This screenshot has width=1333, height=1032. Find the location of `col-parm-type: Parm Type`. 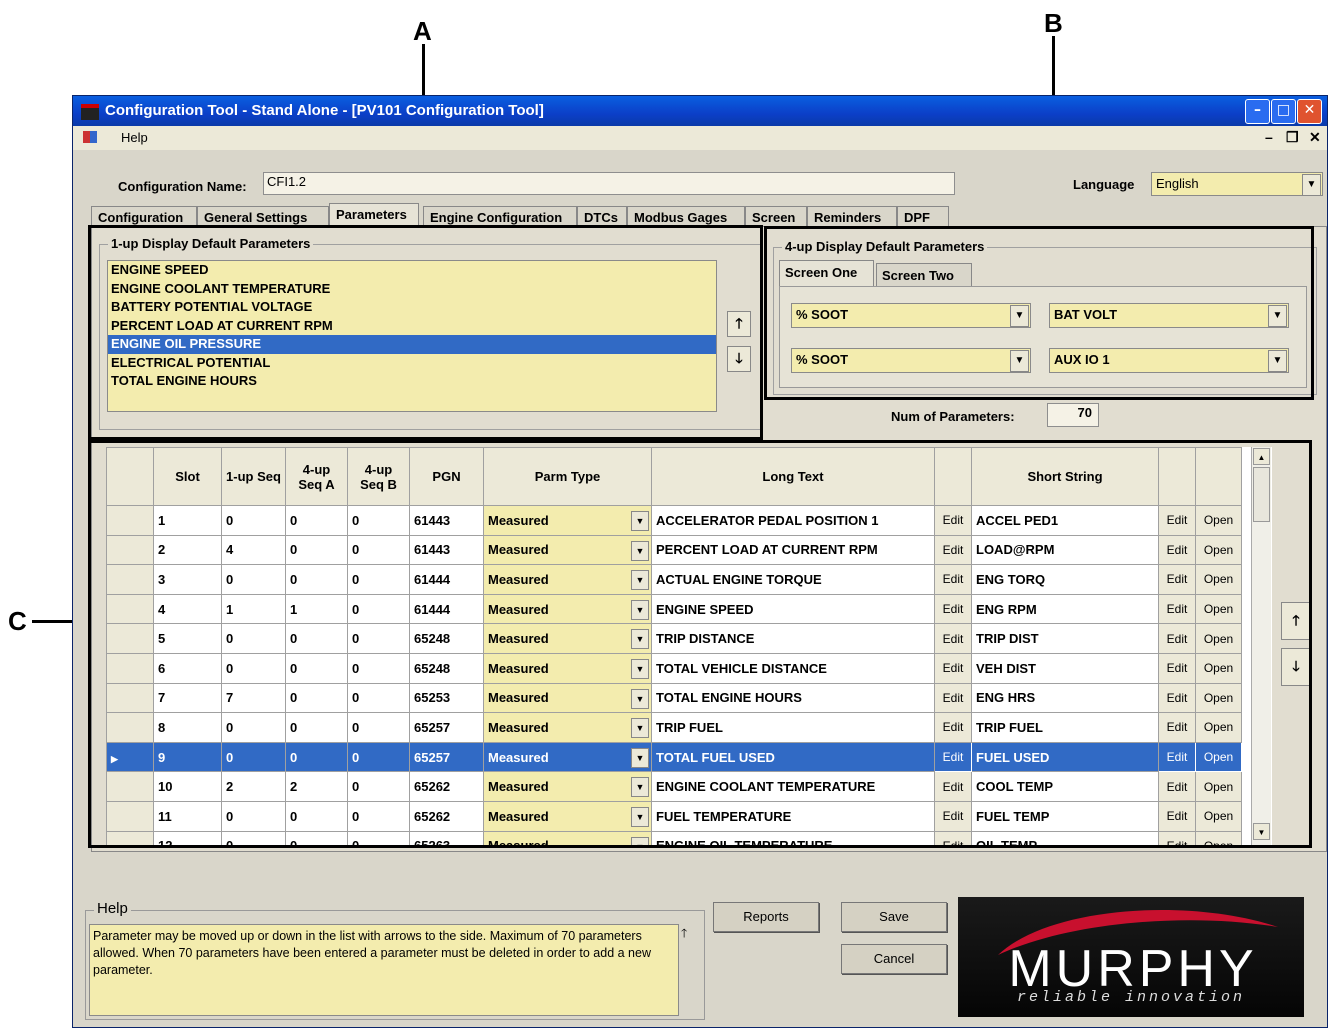

col-parm-type: Parm Type is located at coordinates (567, 476).